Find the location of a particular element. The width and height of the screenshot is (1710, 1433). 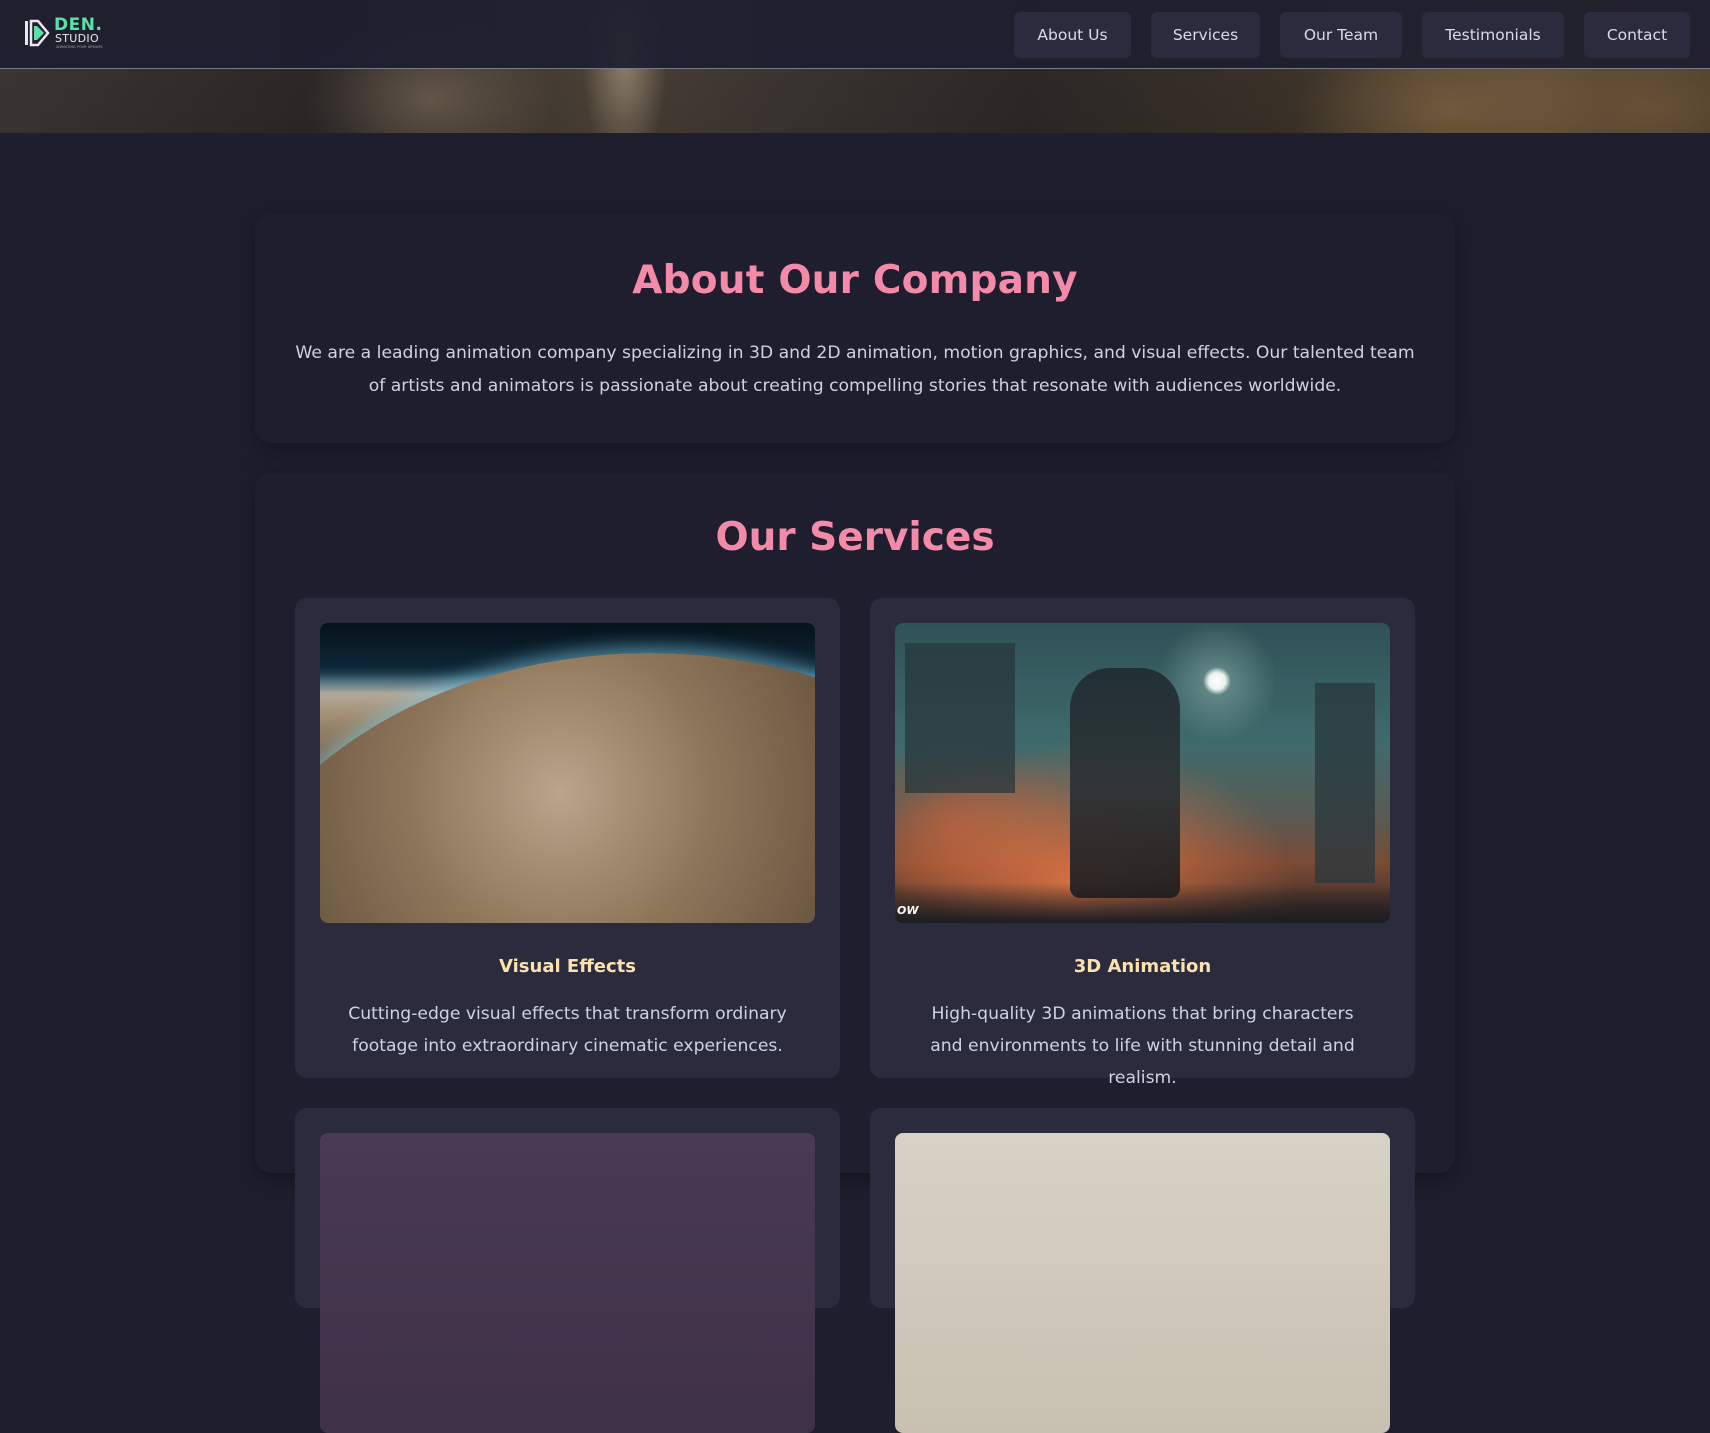

service-image-partial-left is located at coordinates (567, 1283).